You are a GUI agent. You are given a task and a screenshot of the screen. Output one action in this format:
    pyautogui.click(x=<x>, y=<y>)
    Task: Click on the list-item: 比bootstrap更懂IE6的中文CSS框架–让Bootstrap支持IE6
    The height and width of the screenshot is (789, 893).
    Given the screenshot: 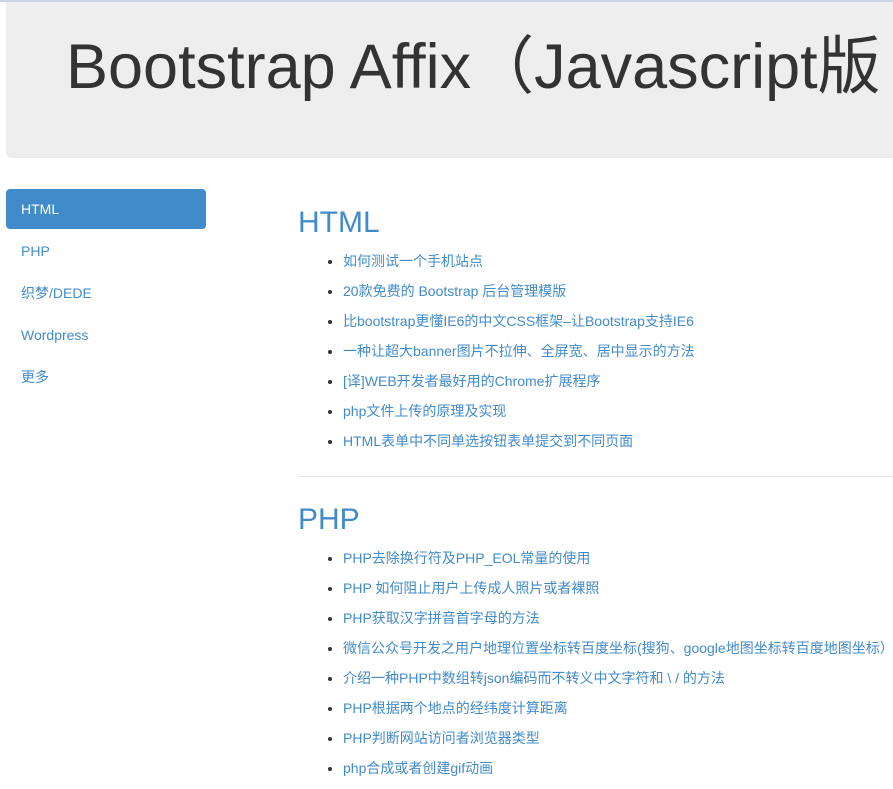 What is the action you would take?
    pyautogui.click(x=618, y=321)
    